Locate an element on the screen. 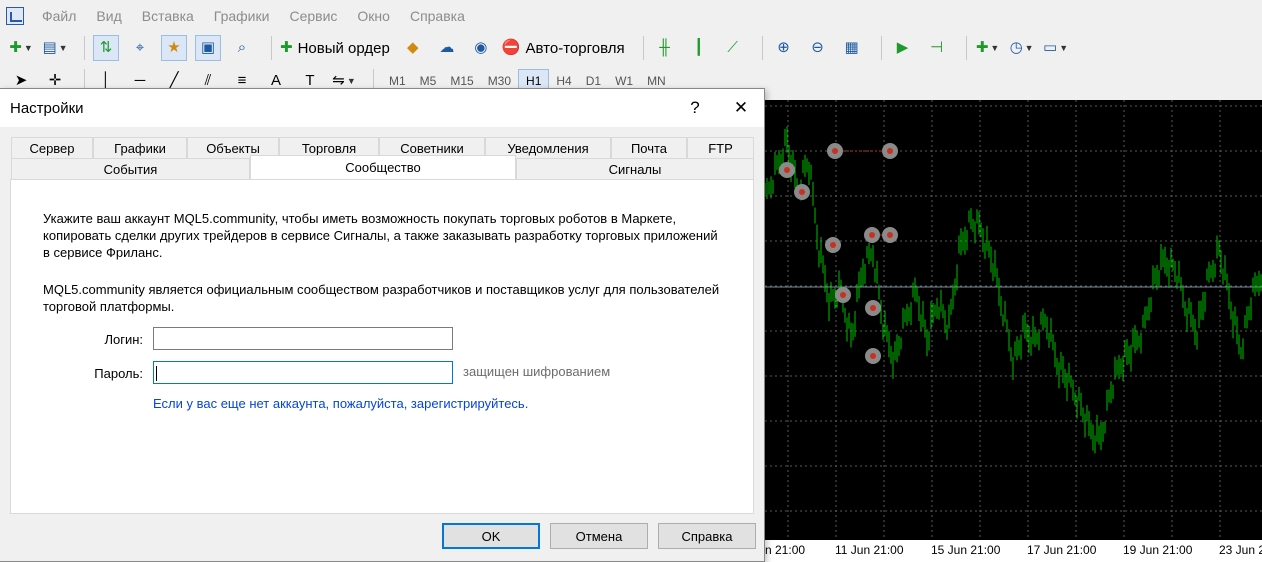 Image resolution: width=1262 pixels, height=562 pixels. menu-view: Вид is located at coordinates (108, 16).